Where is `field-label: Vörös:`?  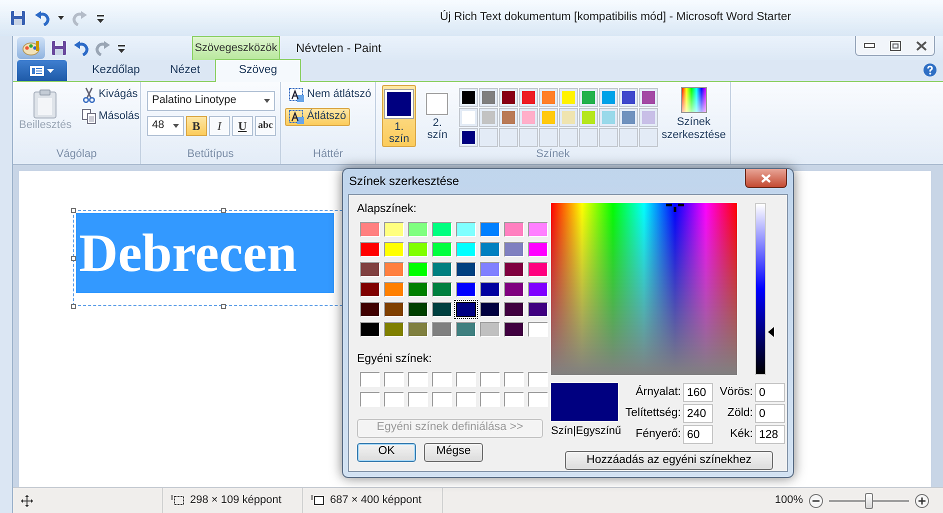
field-label: Vörös: is located at coordinates (735, 393).